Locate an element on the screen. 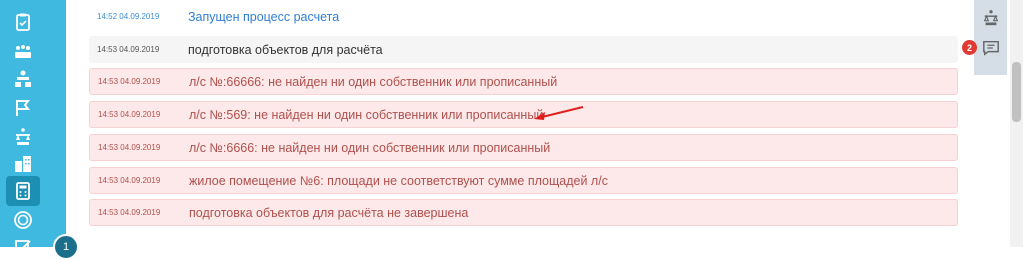 The image size is (1023, 260). scrollbar is located at coordinates (1016, 123).